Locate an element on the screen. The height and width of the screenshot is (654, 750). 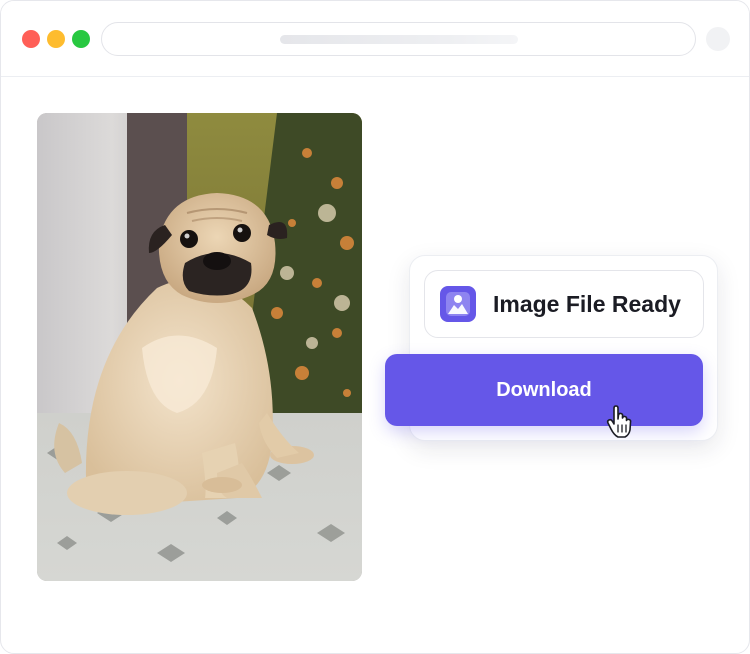
browser-menu-button is located at coordinates (718, 39).